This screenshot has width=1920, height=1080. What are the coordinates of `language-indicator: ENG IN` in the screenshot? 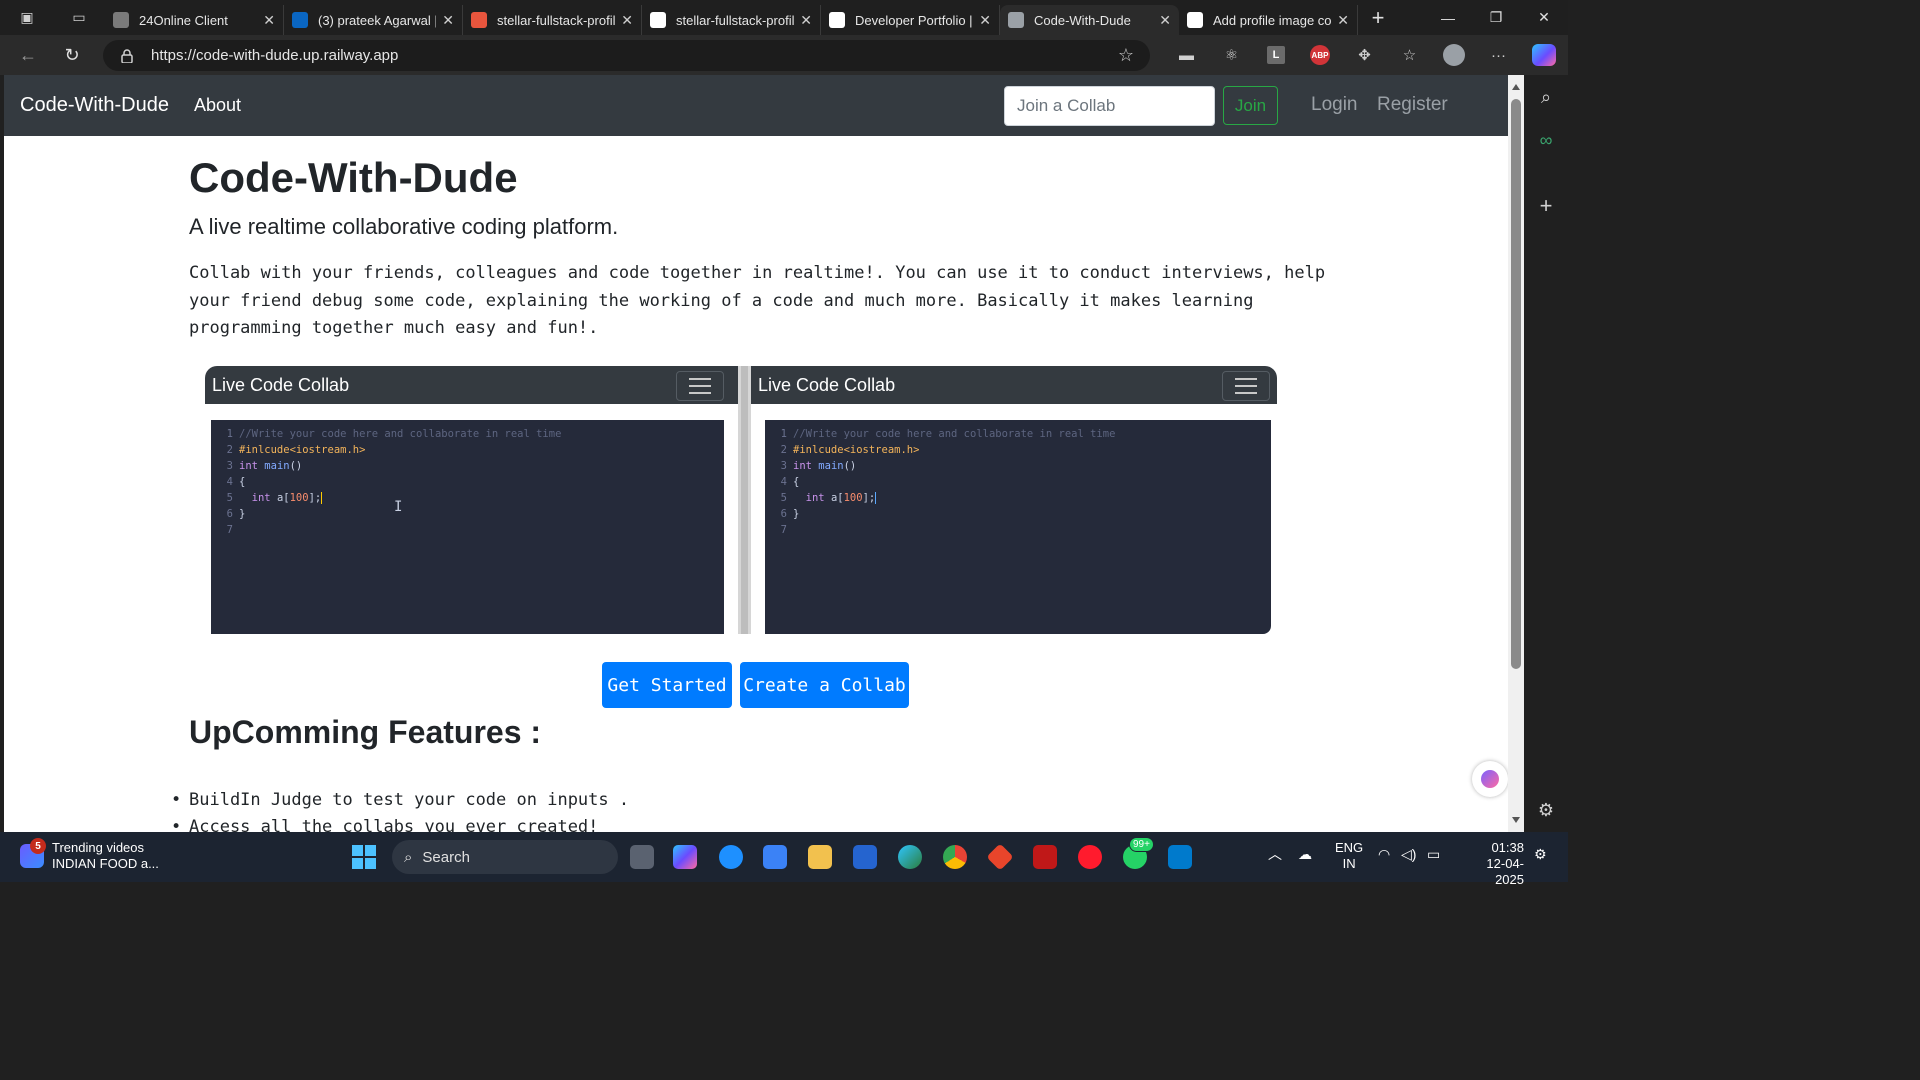 It's located at (1349, 856).